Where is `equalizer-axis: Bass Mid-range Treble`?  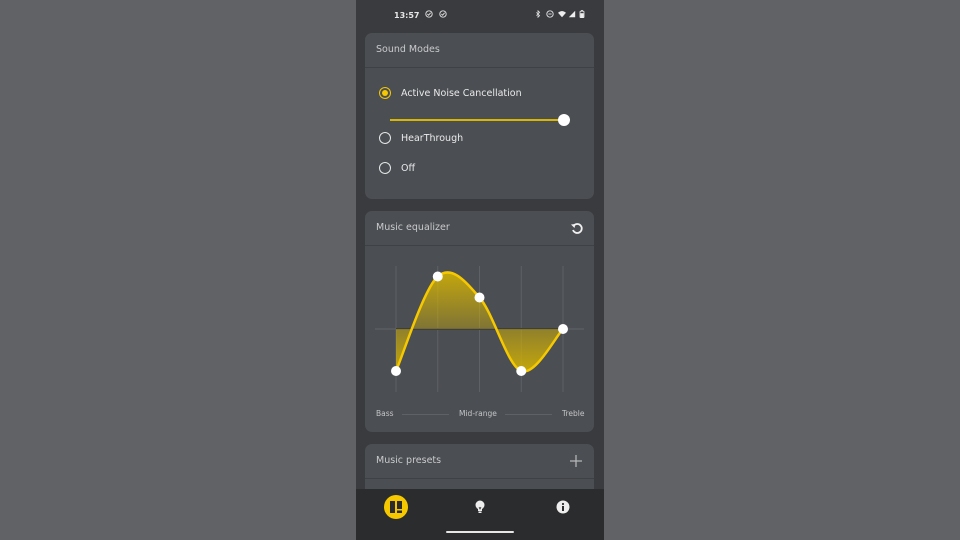 equalizer-axis: Bass Mid-range Treble is located at coordinates (479, 414).